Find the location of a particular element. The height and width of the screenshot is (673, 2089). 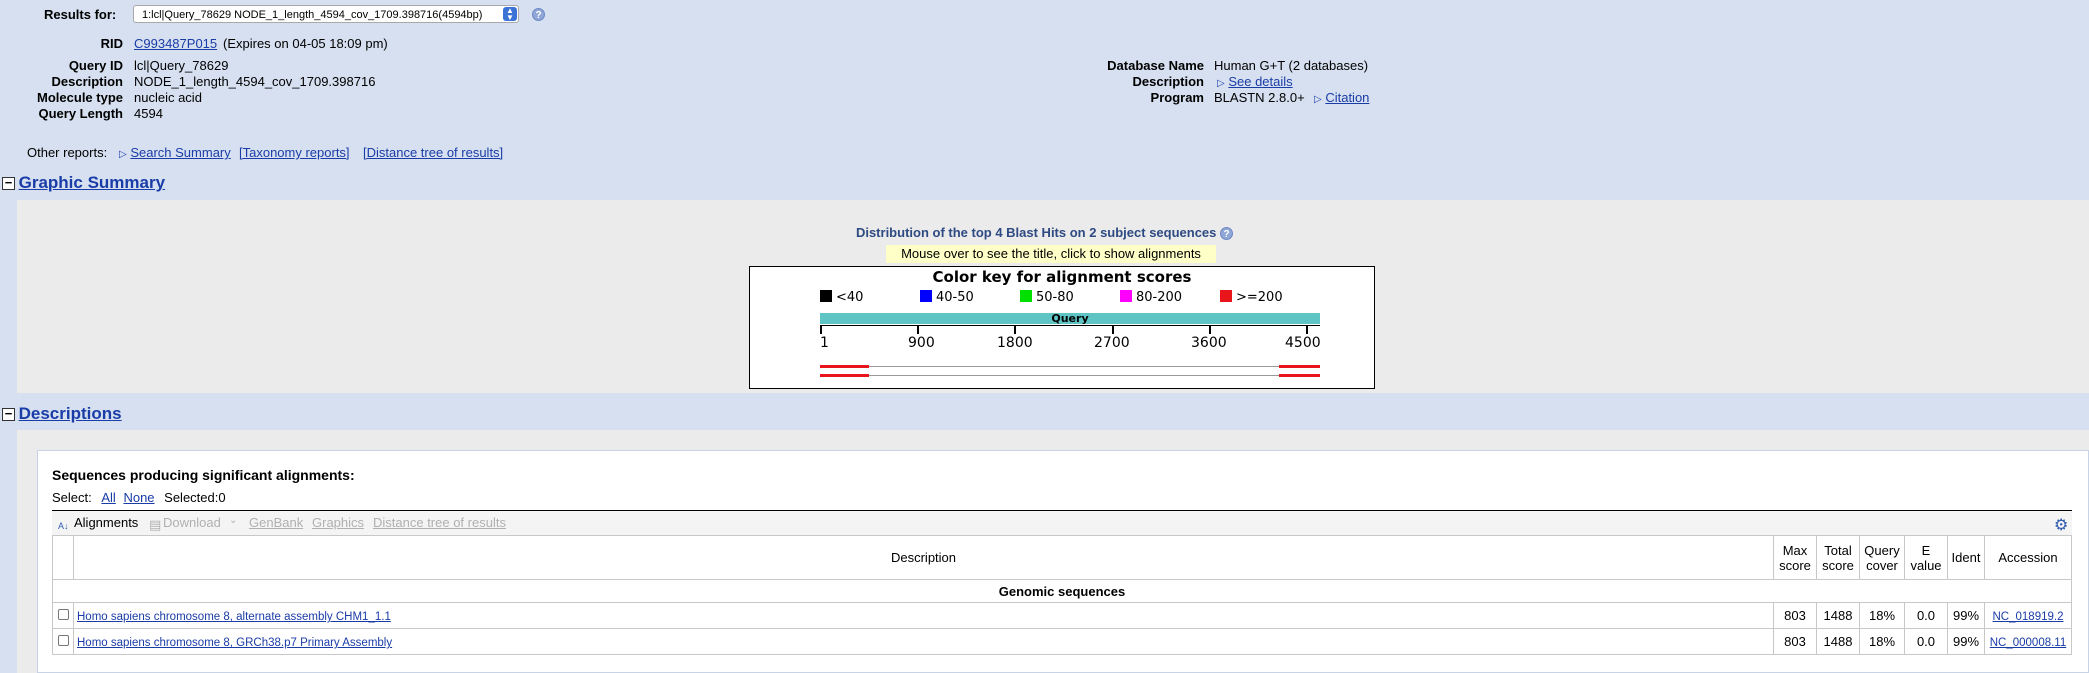

max-score-cell: 803 is located at coordinates (1795, 615).